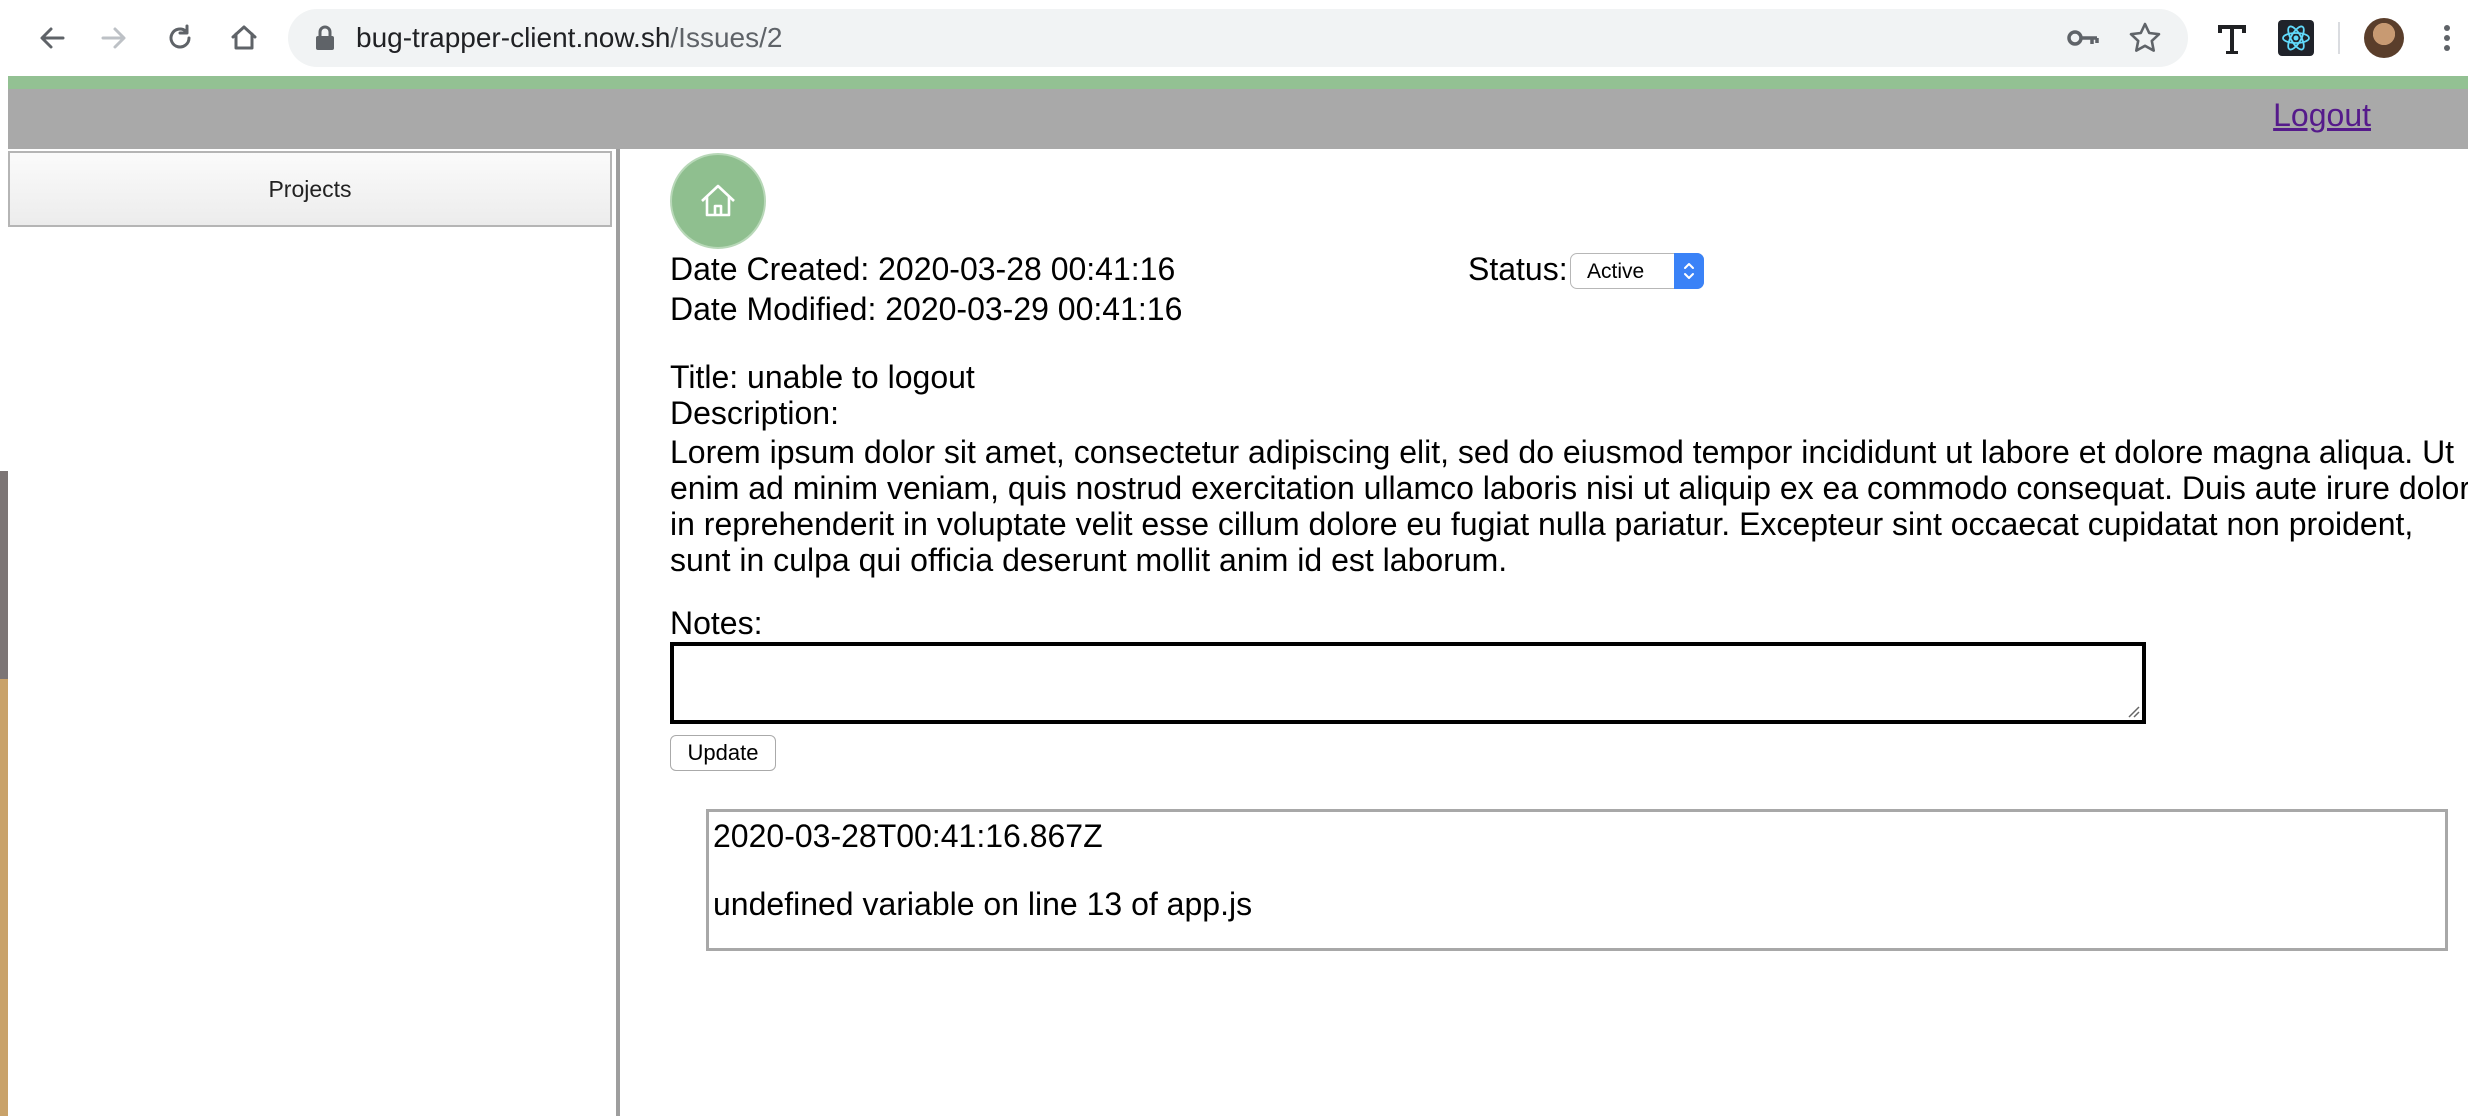  What do you see at coordinates (754, 413) in the screenshot?
I see `description-label: Description:` at bounding box center [754, 413].